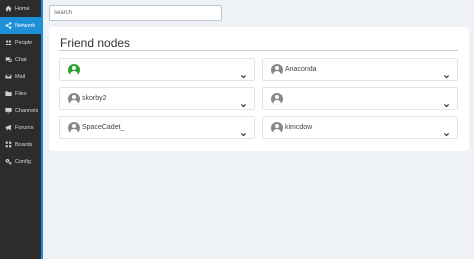  Describe the element at coordinates (8, 161) in the screenshot. I see `gears-icon` at that location.